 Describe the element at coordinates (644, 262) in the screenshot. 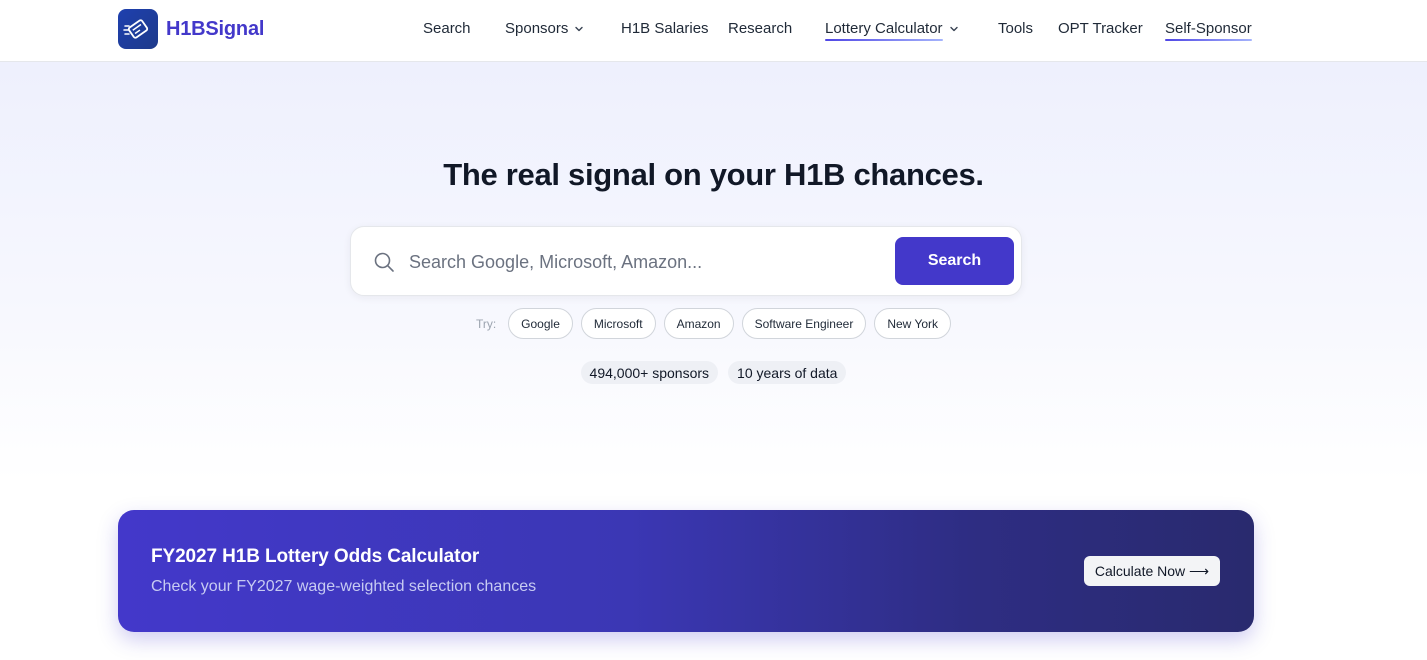

I see `search-input` at that location.